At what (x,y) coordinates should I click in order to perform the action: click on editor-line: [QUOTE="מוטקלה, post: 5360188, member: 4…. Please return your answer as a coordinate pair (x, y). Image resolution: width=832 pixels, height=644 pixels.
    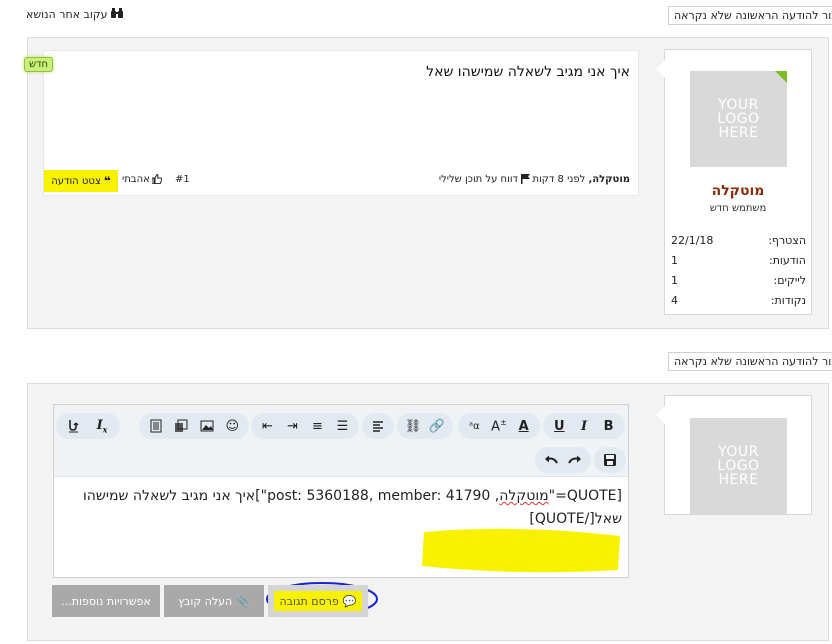
    Looking at the image, I should click on (341, 496).